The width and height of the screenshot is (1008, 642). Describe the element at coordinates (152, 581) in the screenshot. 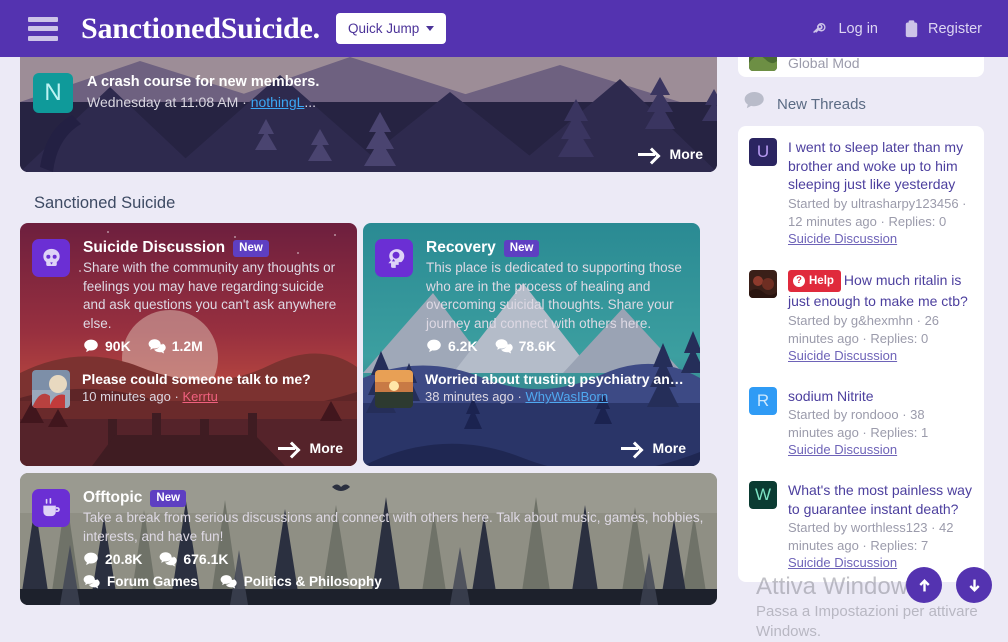

I see `subnode-label: Forum Games` at that location.